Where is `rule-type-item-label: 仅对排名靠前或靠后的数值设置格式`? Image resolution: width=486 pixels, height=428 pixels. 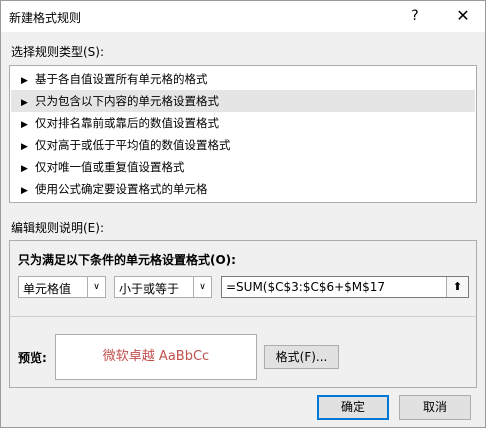 rule-type-item-label: 仅对排名靠前或靠后的数值设置格式 is located at coordinates (127, 123).